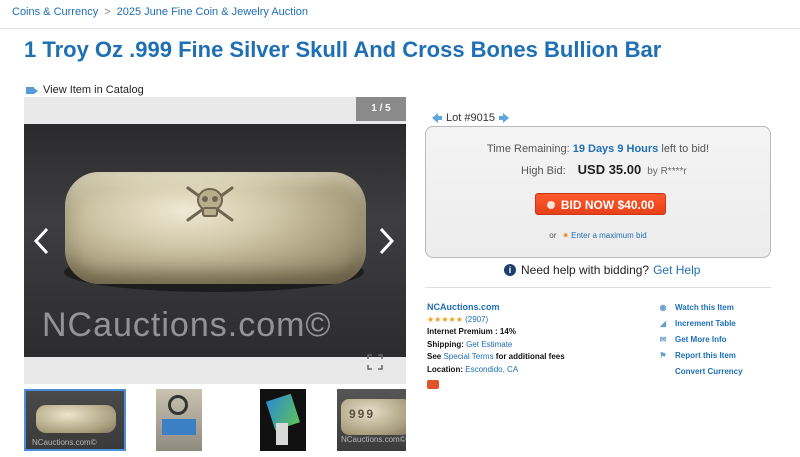 The image size is (800, 457). I want to click on previous-image-arrow, so click(42, 241).